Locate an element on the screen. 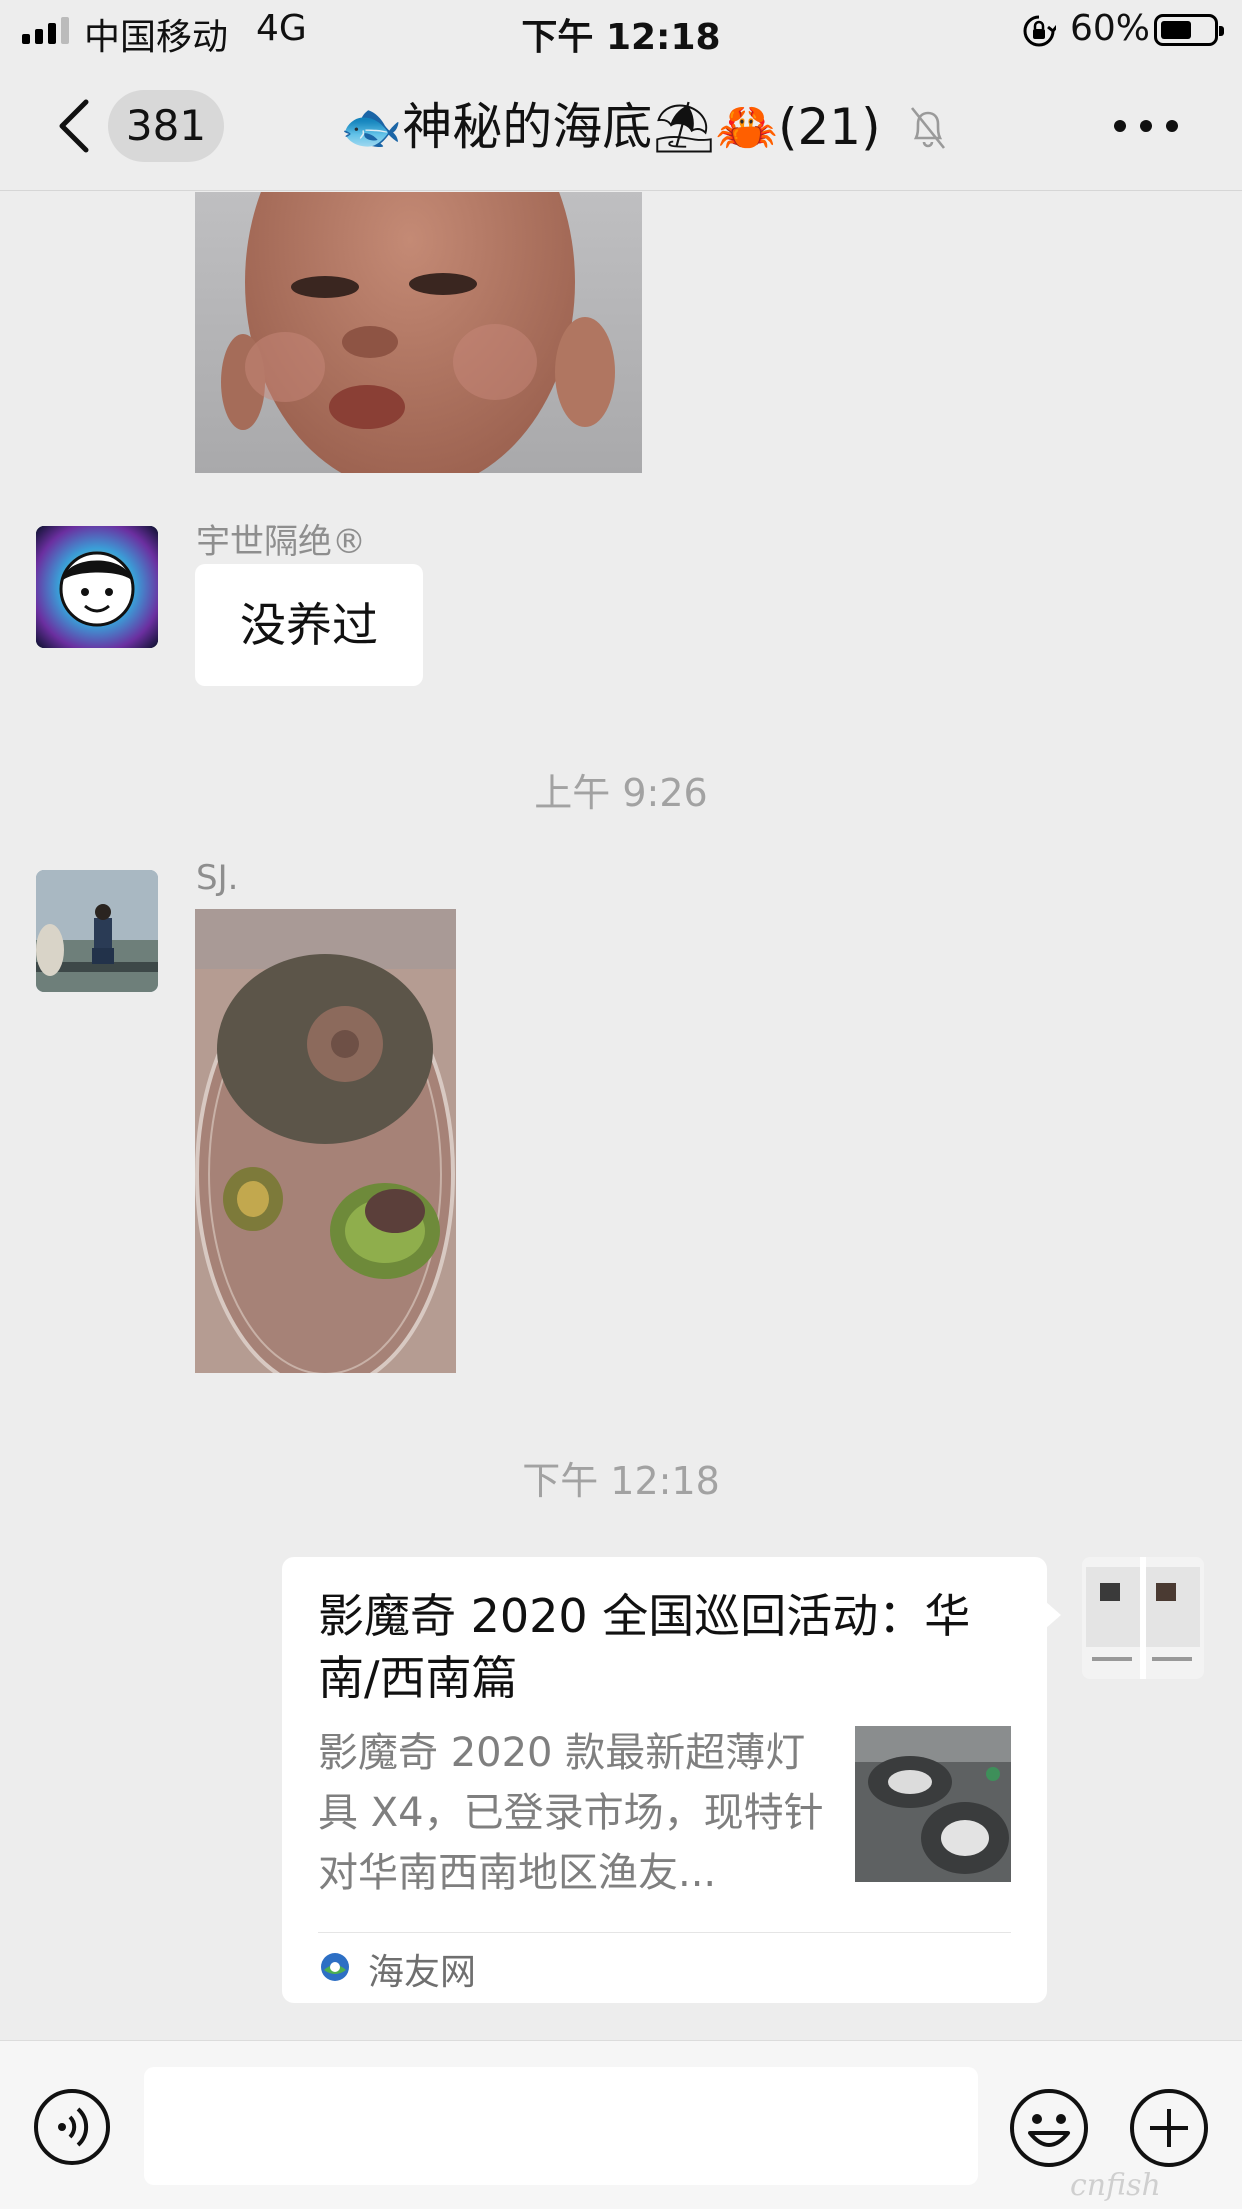 This screenshot has height=2209, width=1242. voice-icon is located at coordinates (72, 2127).